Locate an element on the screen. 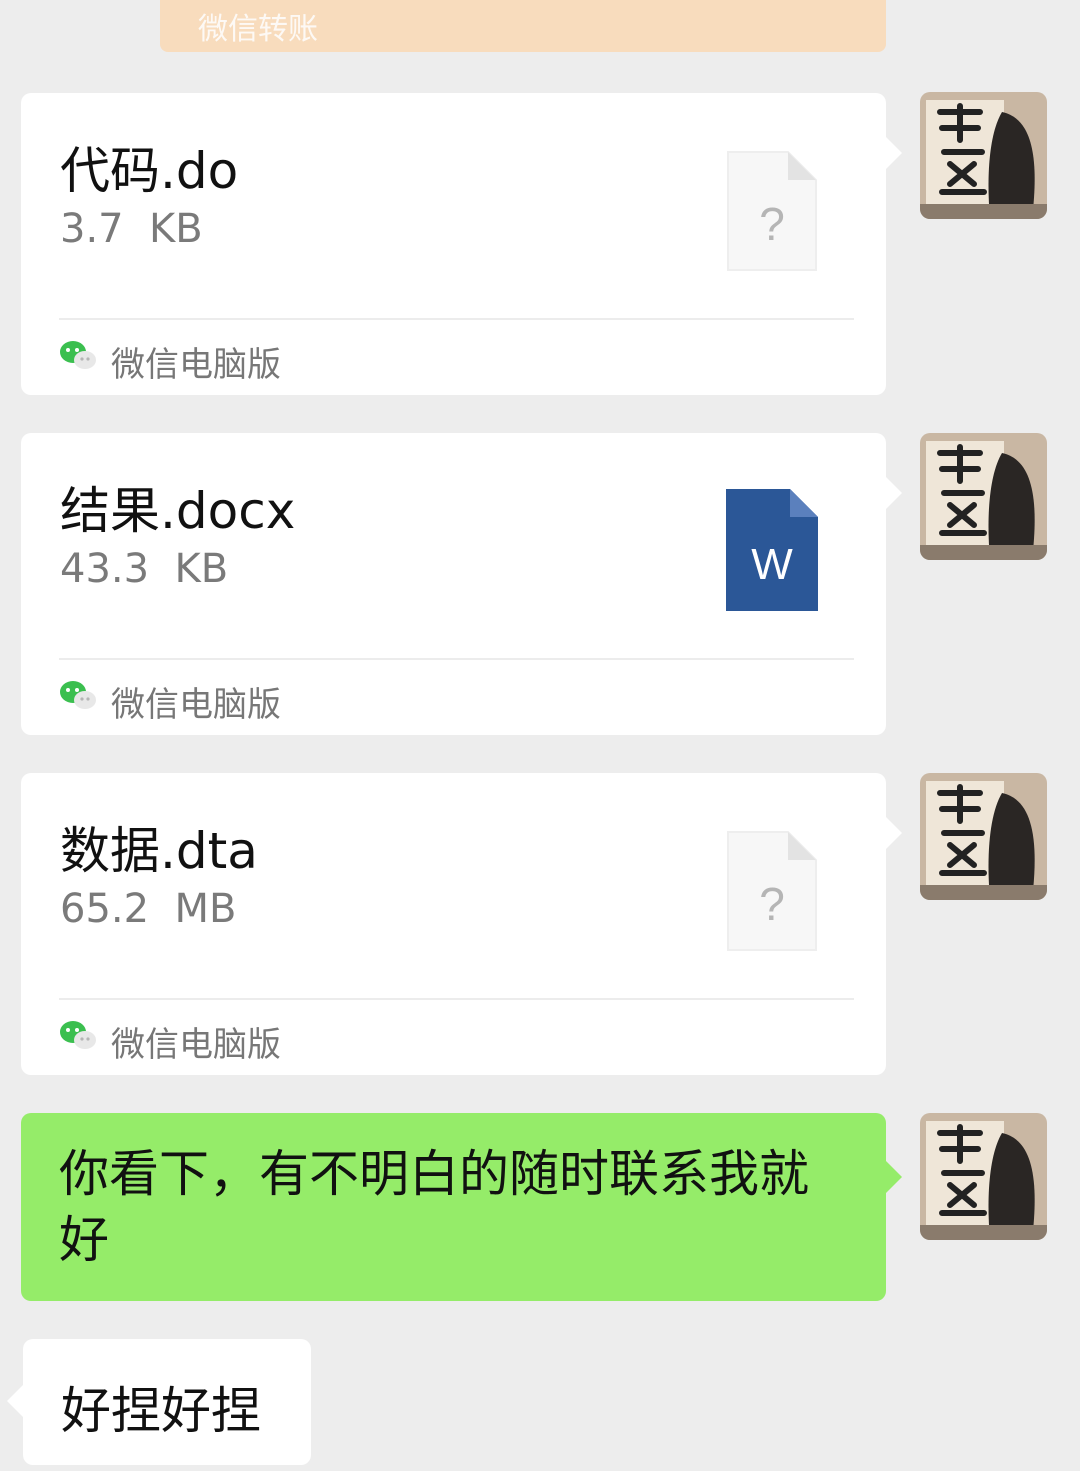  file-size: 43.3 KB is located at coordinates (144, 569).